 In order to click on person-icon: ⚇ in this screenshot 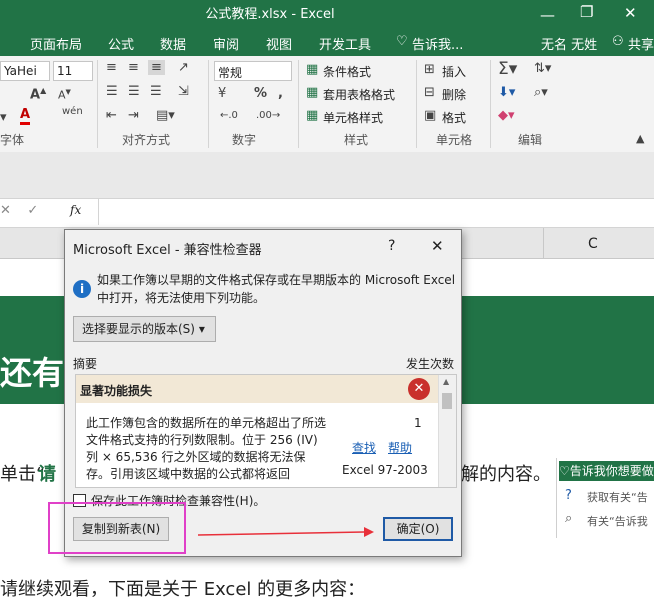, I will do `click(618, 41)`.